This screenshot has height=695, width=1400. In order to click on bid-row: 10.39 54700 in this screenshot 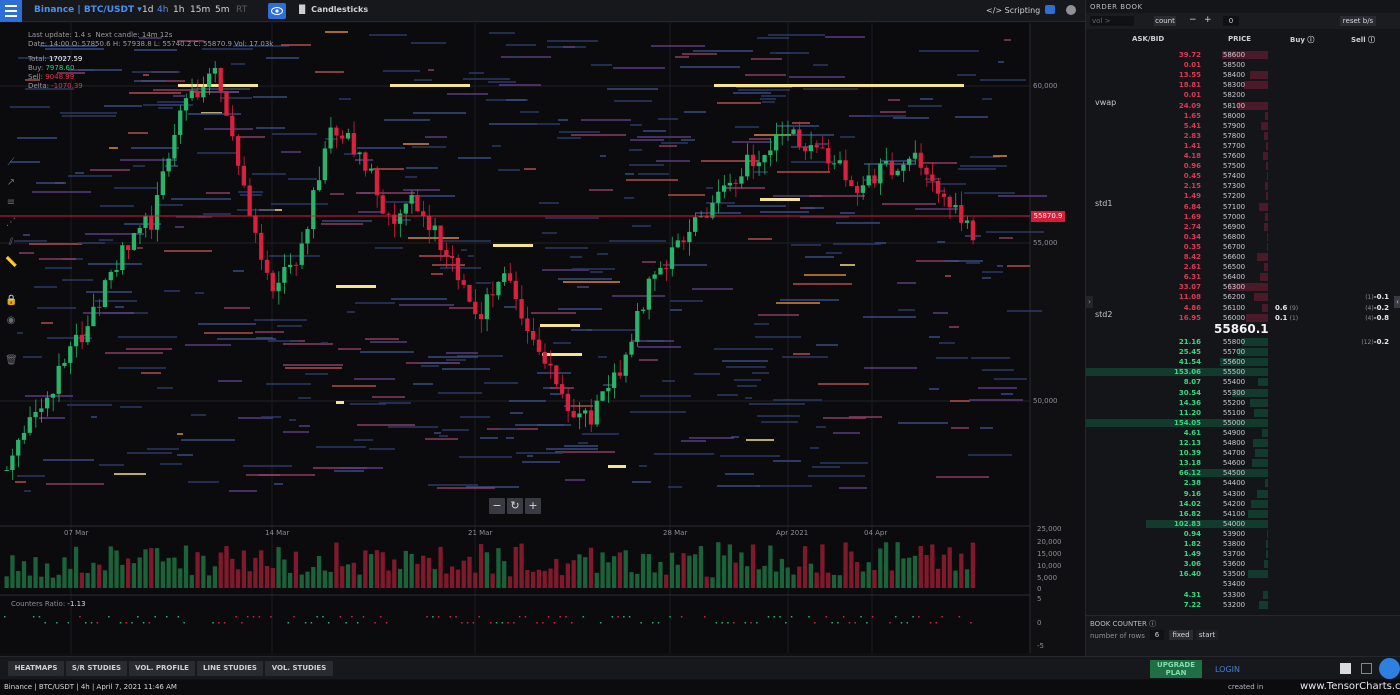, I will do `click(1243, 453)`.